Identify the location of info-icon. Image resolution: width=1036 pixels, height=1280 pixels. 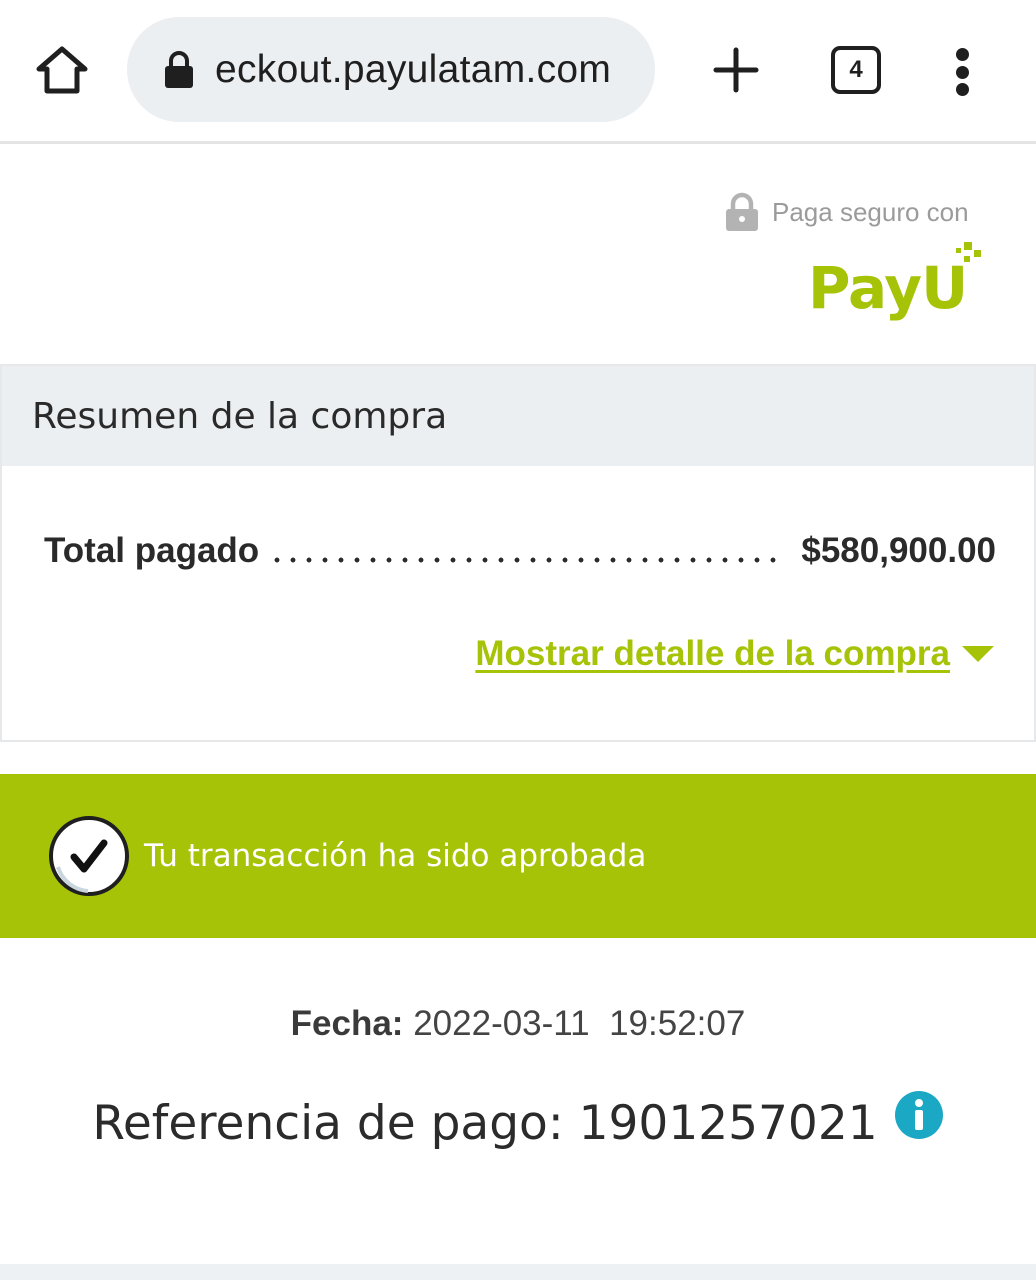
(919, 1115).